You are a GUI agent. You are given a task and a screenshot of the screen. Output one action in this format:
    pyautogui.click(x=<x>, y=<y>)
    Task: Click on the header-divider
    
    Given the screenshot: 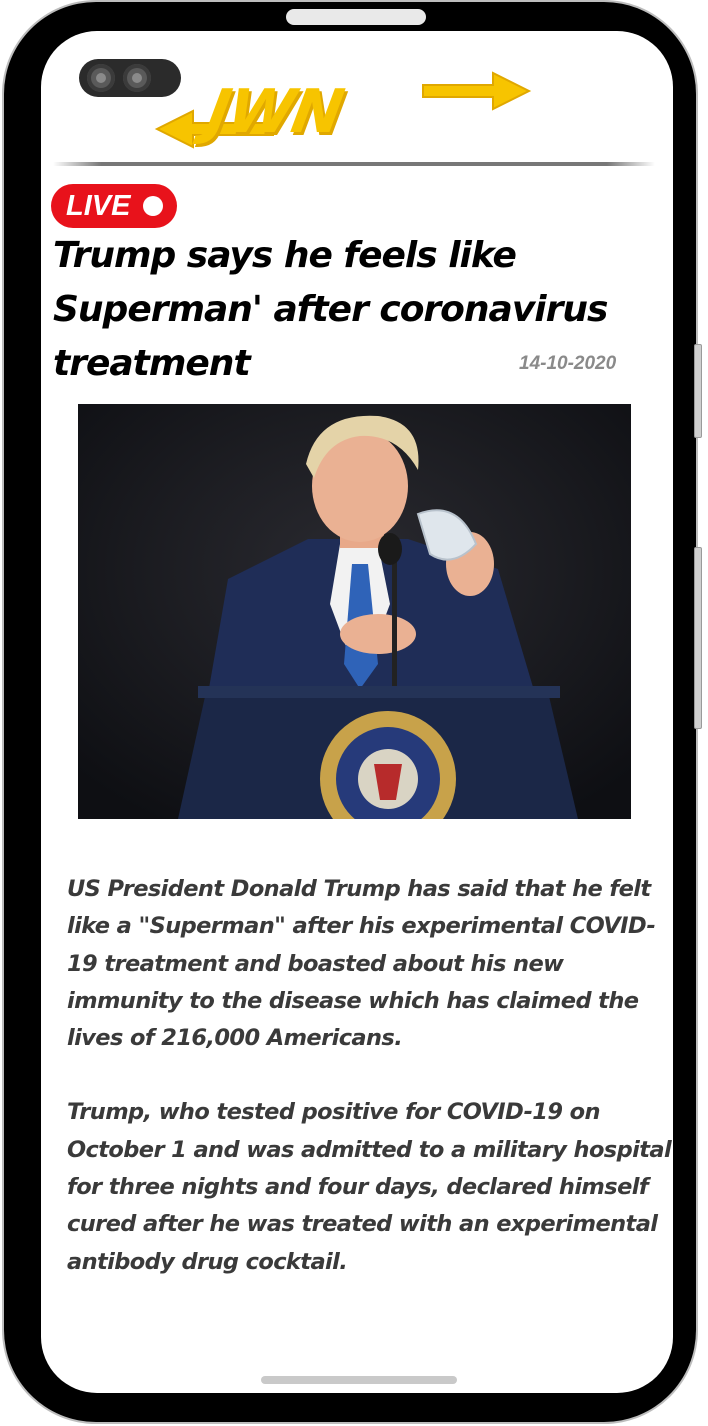 What is the action you would take?
    pyautogui.click(x=354, y=164)
    